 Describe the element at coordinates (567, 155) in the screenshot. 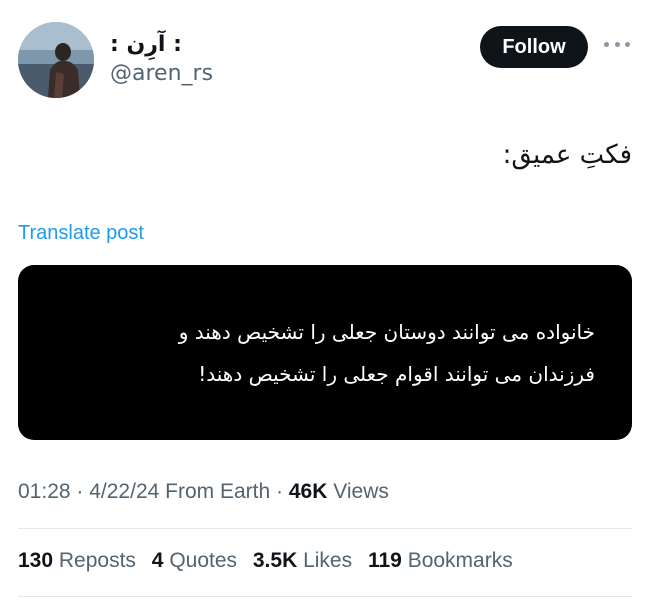

I see `post-text: فکتِ عمیق:` at that location.